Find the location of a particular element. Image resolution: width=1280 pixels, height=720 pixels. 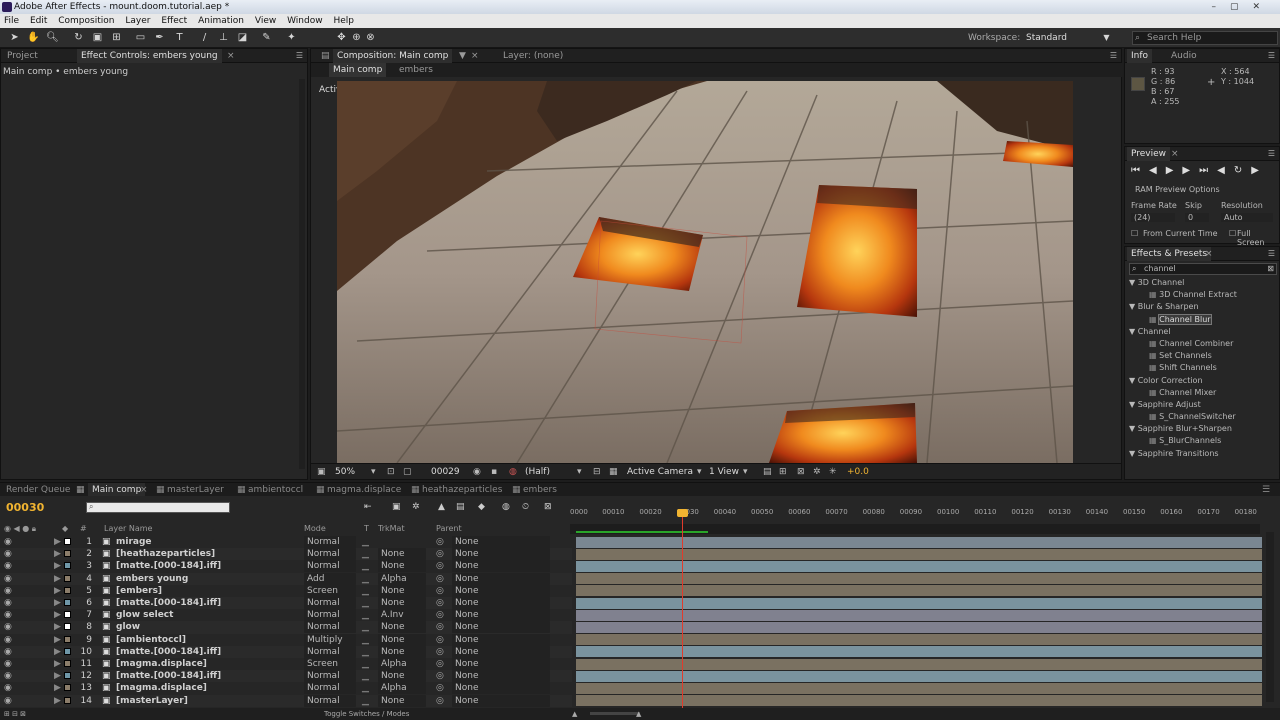

toggle-pixel-aspect-icon: ▤ is located at coordinates (767, 472).